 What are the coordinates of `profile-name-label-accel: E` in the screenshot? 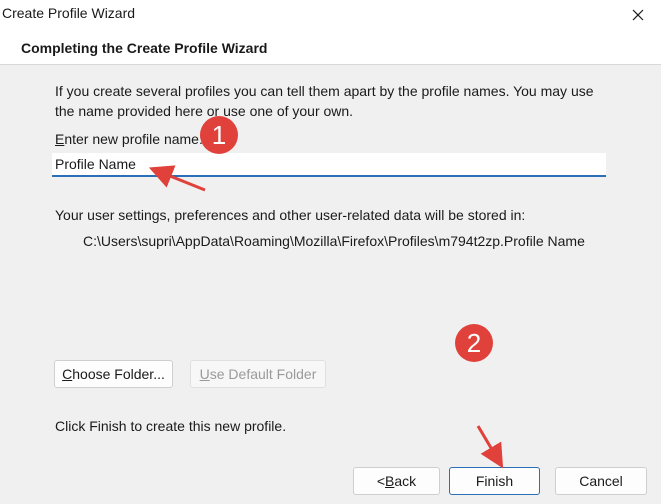 It's located at (60, 139).